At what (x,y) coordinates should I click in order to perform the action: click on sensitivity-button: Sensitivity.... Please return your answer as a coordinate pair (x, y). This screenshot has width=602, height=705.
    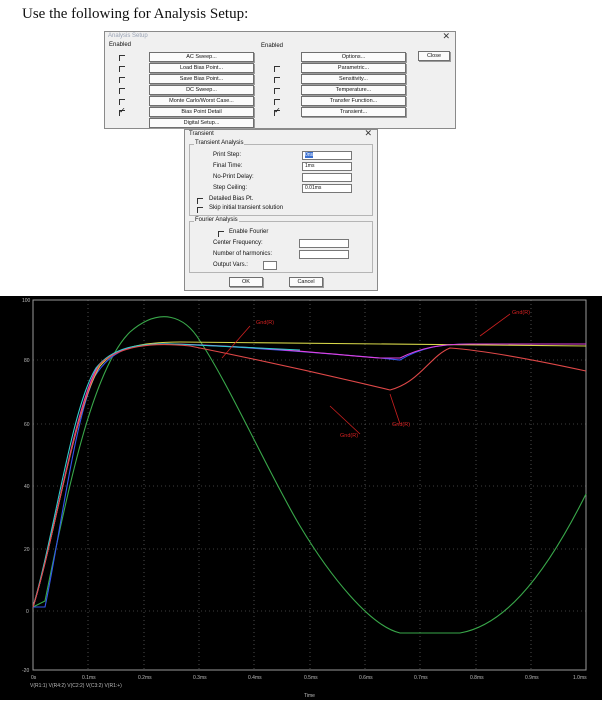
    Looking at the image, I should click on (353, 79).